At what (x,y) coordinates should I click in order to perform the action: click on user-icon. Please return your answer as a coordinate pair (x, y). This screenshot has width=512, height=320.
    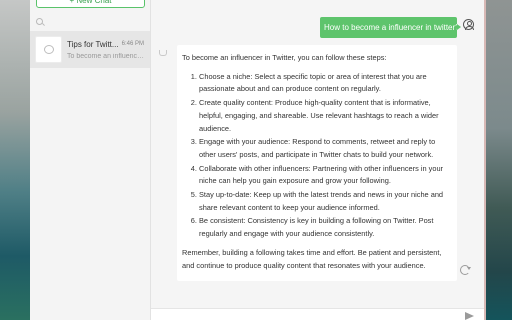
    Looking at the image, I should click on (468, 24).